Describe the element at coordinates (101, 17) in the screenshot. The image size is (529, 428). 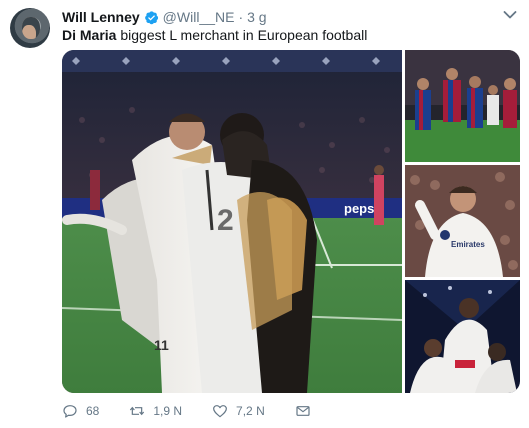
I see `author-name: Will Lenney` at that location.